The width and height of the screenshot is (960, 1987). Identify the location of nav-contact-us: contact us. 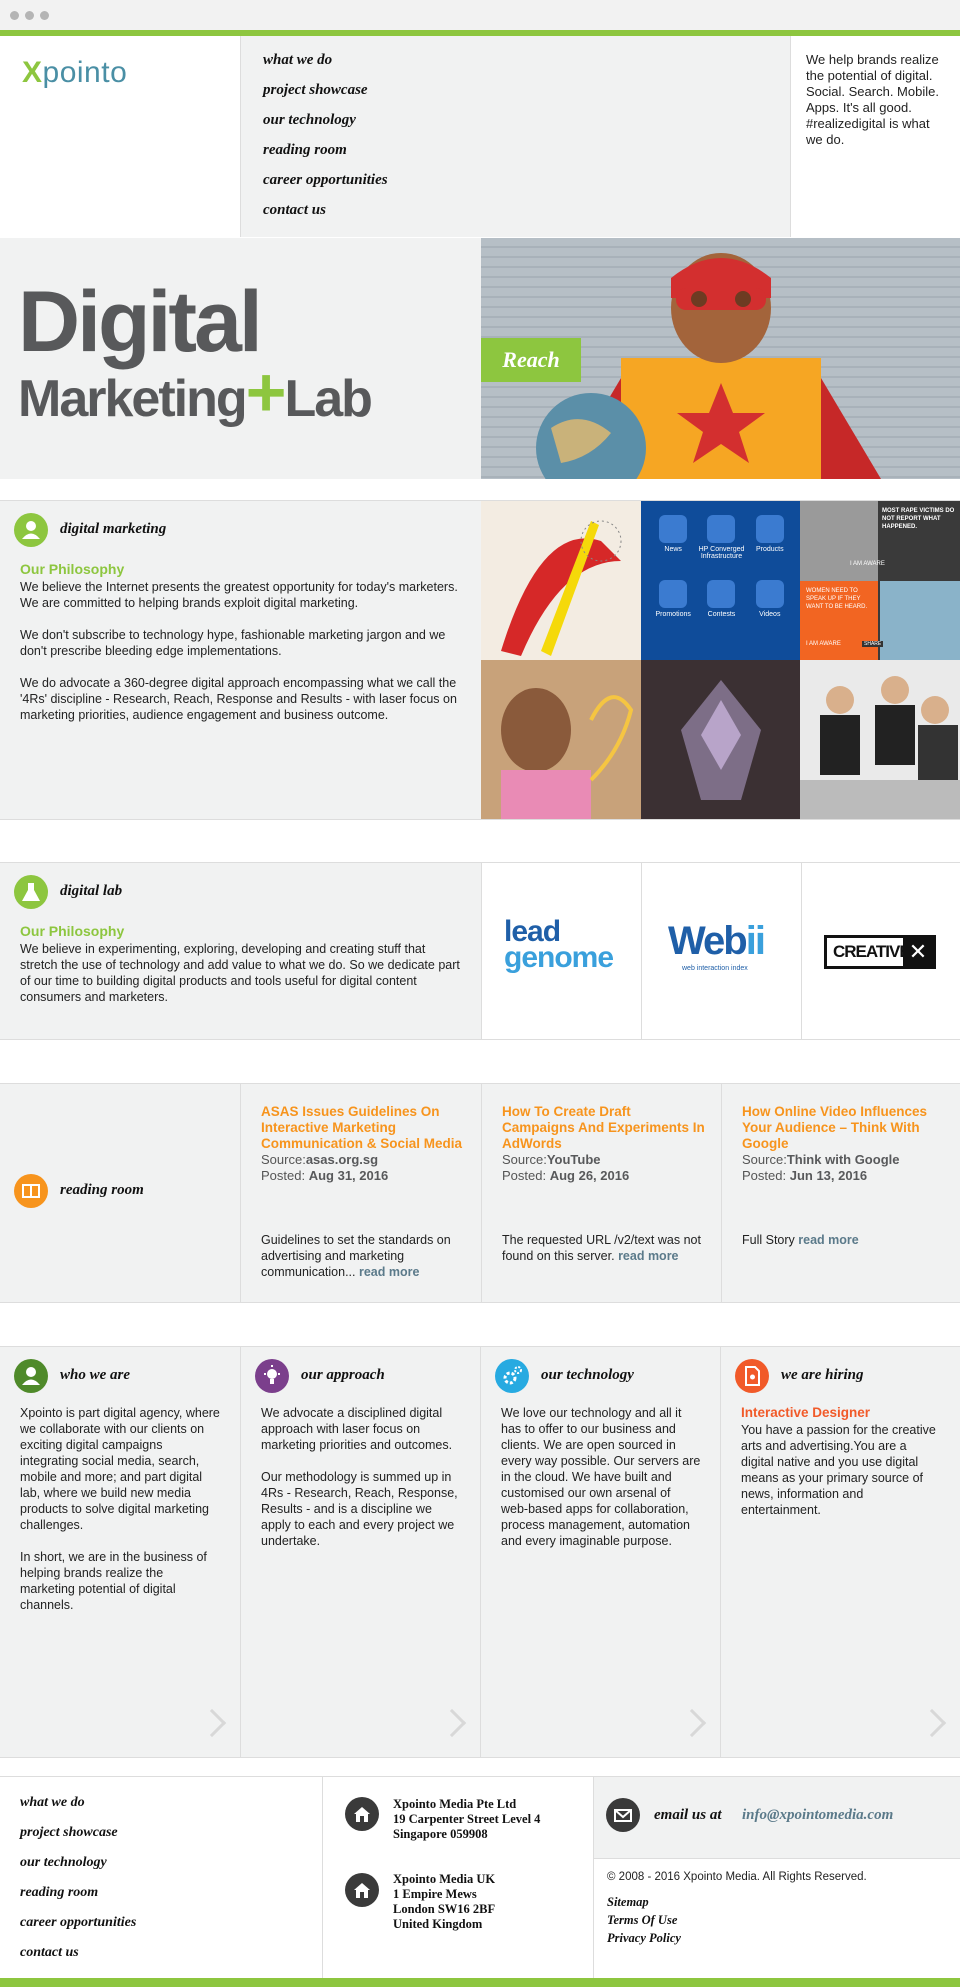
(526, 213).